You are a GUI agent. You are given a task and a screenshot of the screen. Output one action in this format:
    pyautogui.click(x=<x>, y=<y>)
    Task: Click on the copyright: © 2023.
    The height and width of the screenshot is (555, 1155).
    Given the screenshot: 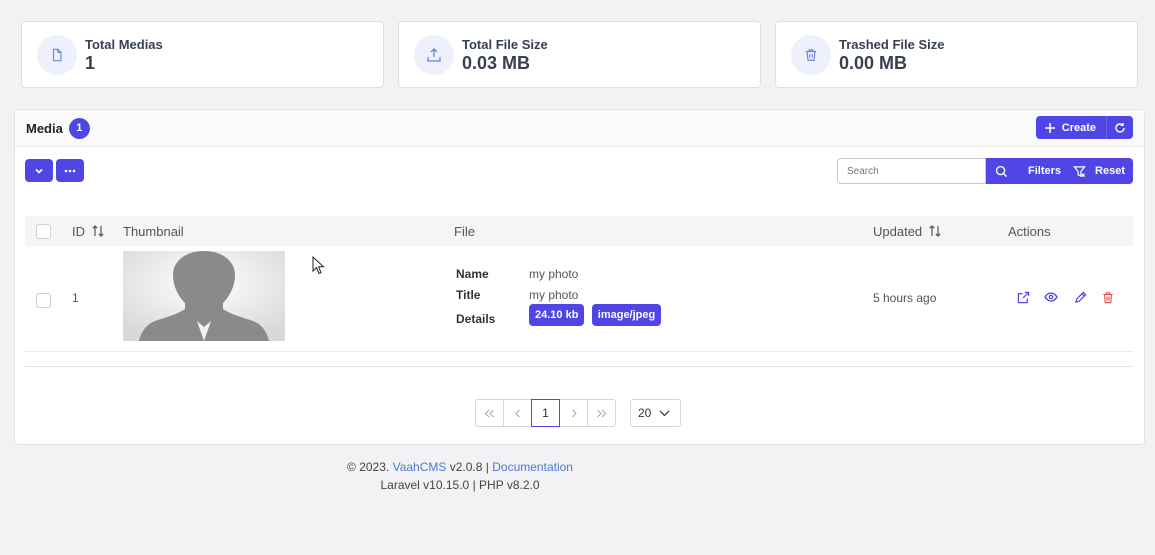 What is the action you would take?
    pyautogui.click(x=368, y=467)
    